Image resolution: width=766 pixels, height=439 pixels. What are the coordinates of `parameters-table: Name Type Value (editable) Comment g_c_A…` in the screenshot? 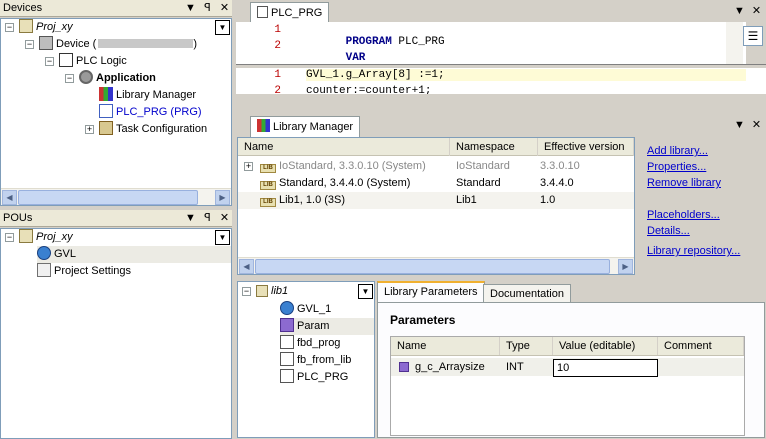 It's located at (567, 386).